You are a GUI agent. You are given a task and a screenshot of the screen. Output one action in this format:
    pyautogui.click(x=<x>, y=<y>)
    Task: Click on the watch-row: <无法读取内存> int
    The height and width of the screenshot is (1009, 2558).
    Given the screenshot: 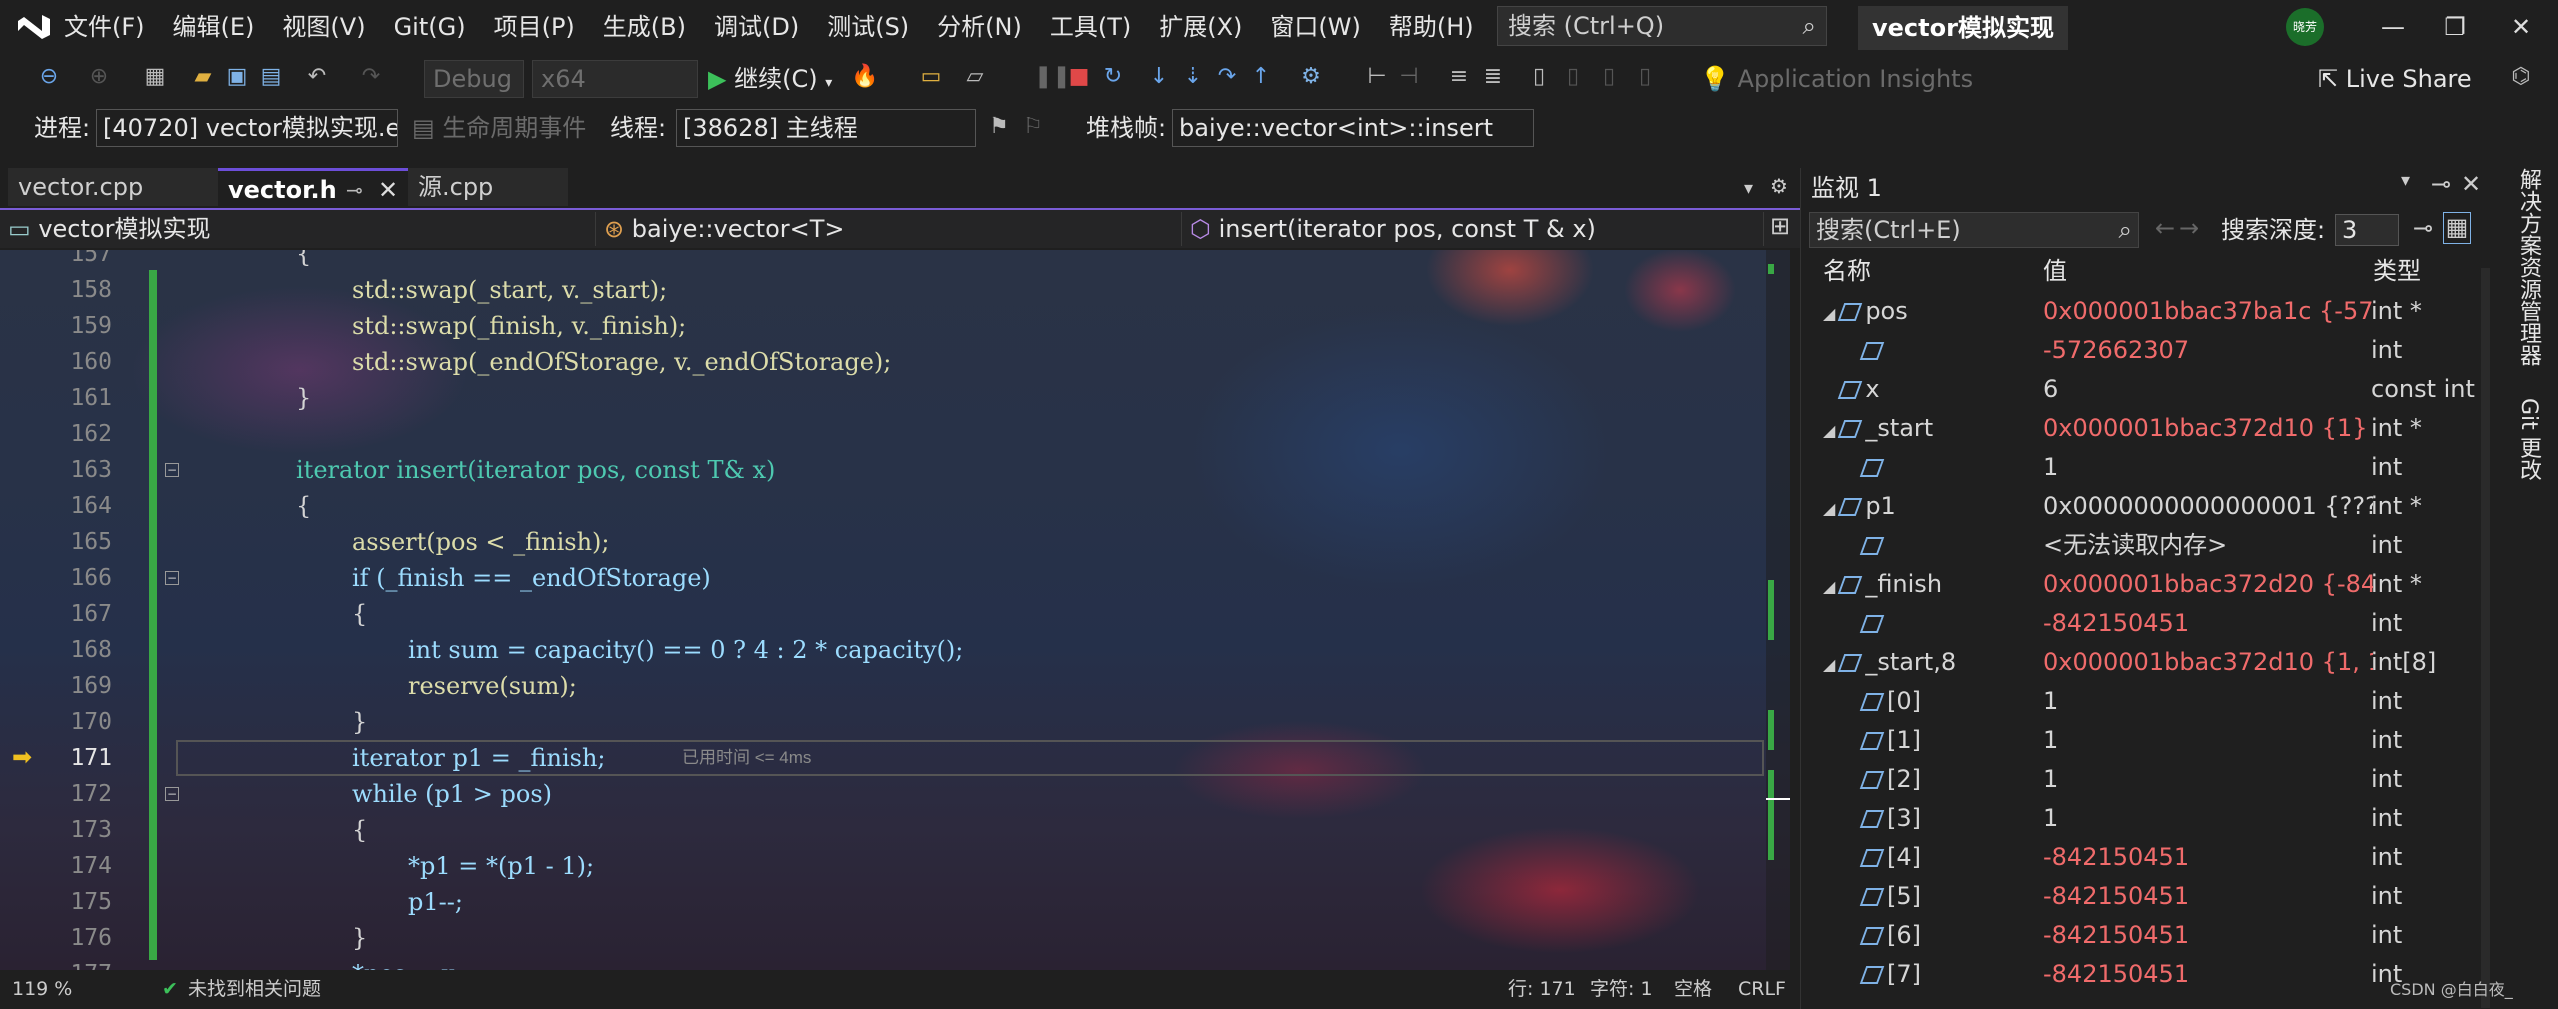 What is the action you would take?
    pyautogui.click(x=2146, y=545)
    